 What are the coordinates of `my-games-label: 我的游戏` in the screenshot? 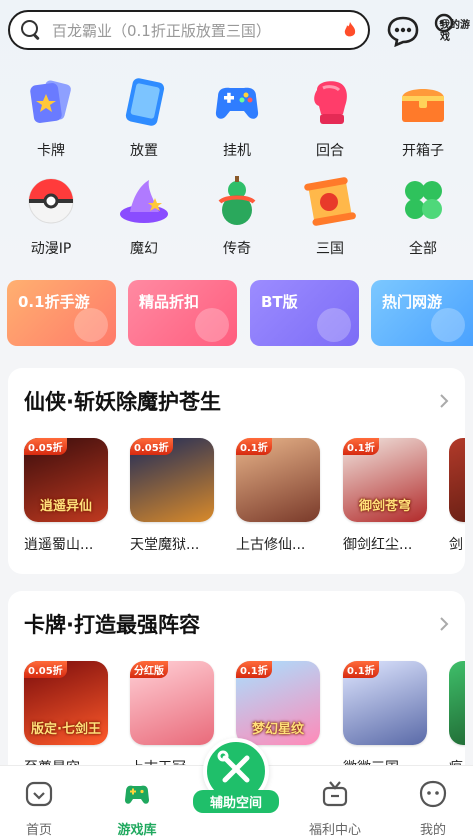 It's located at (455, 31).